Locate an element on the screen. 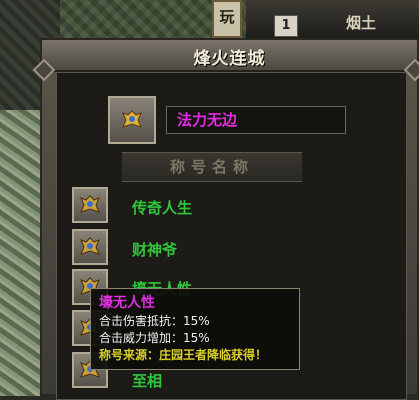  hud-level-badge: 1 is located at coordinates (286, 26).